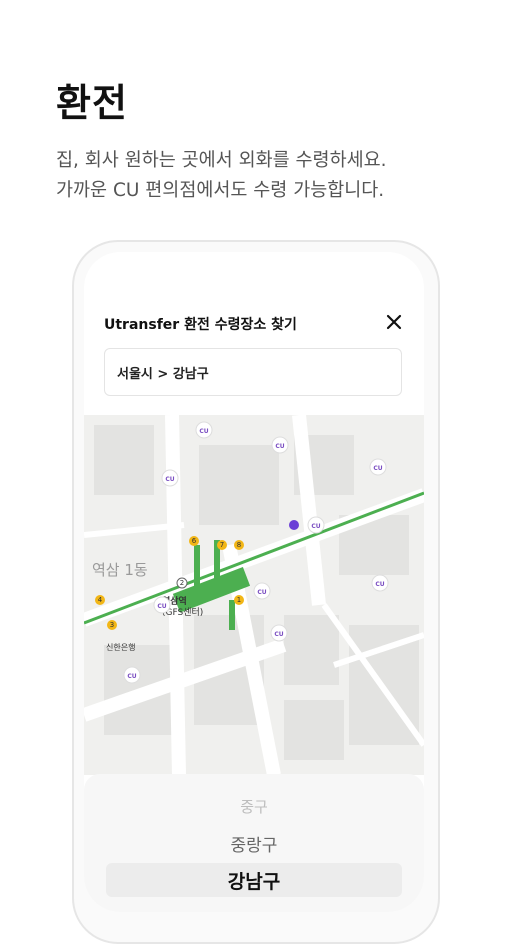 This screenshot has width=507, height=944. What do you see at coordinates (112, 625) in the screenshot?
I see `svg-text: 3` at bounding box center [112, 625].